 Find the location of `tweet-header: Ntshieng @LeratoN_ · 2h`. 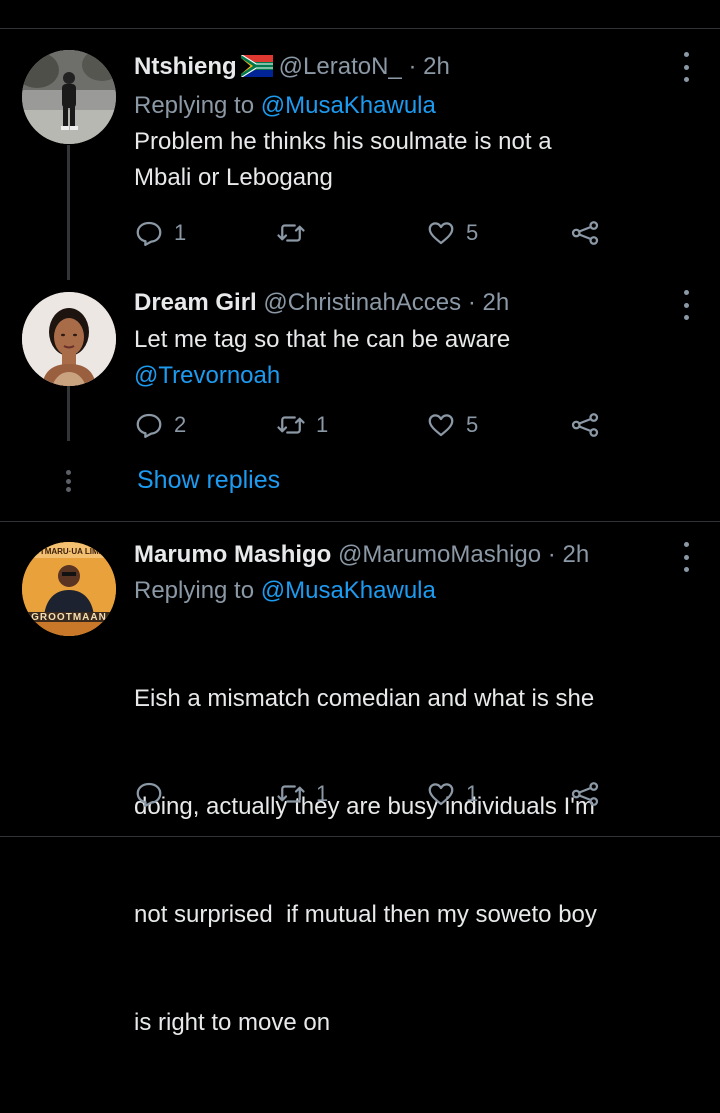

tweet-header: Ntshieng @LeratoN_ · 2h is located at coordinates (412, 68).